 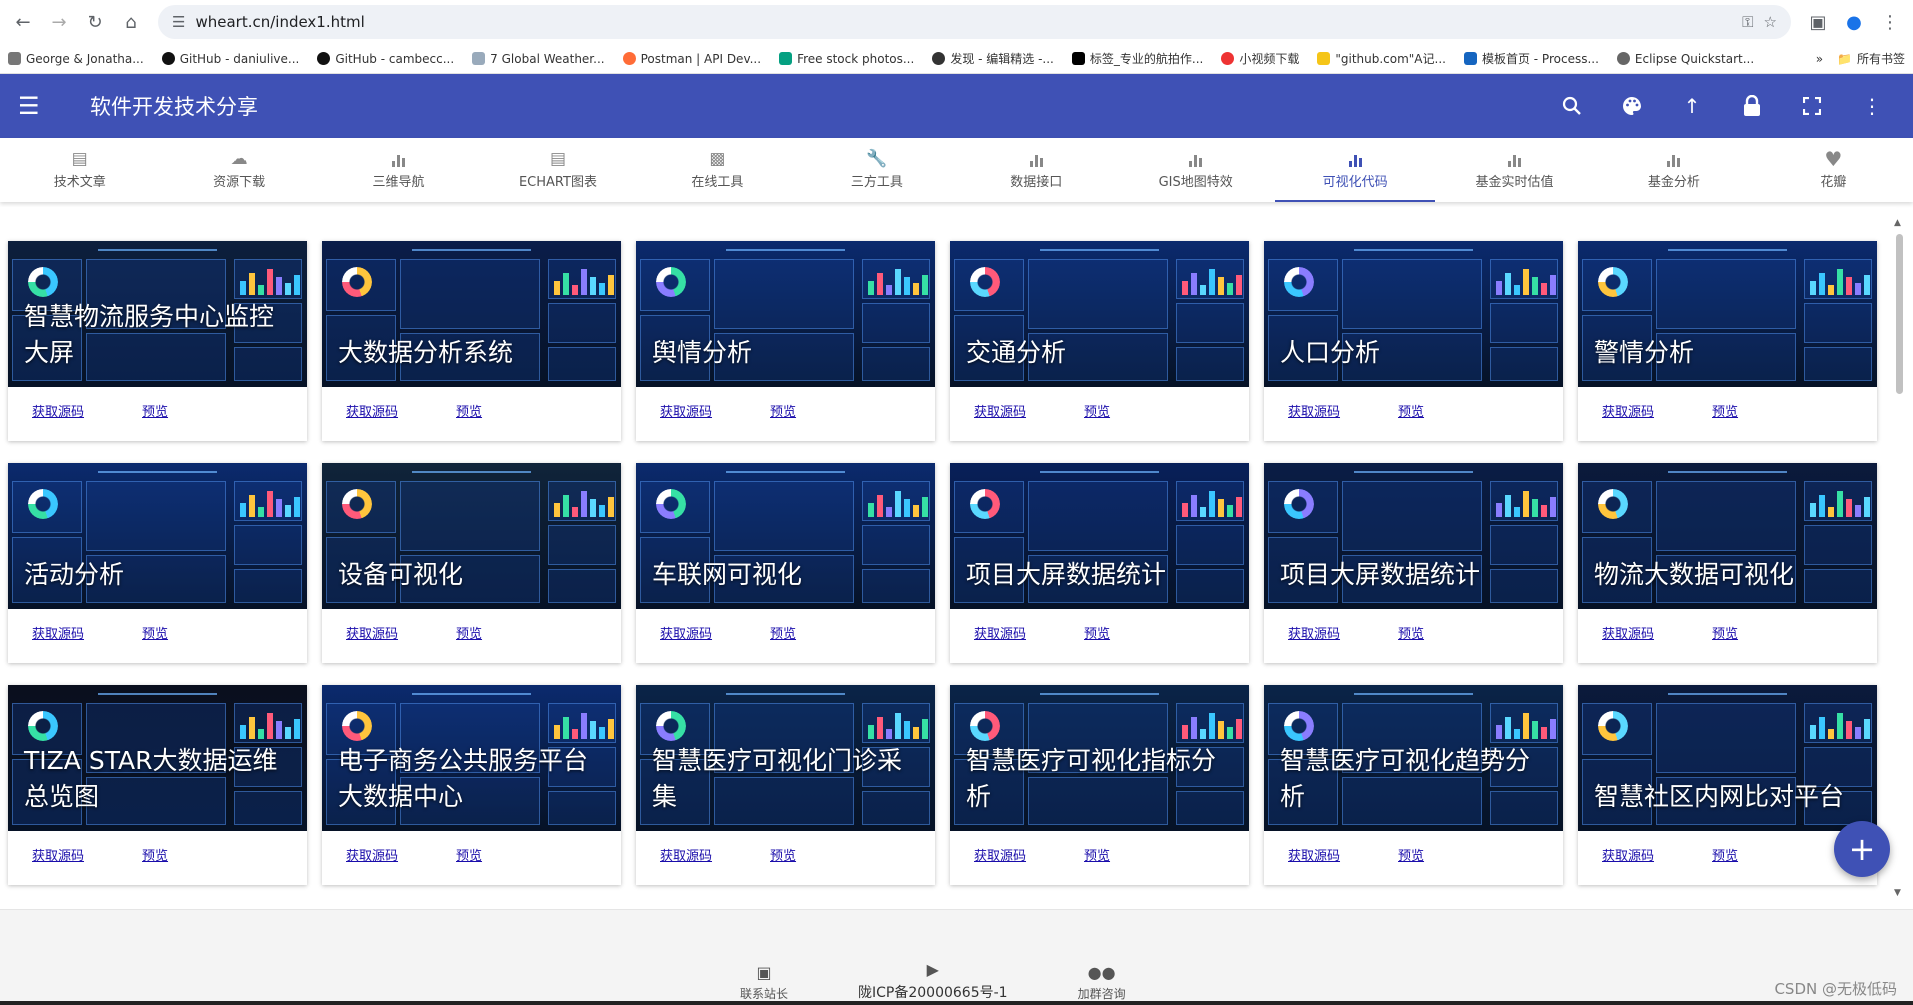 I want to click on tab-downloads: ☁ 资源下载, so click(x=238, y=170).